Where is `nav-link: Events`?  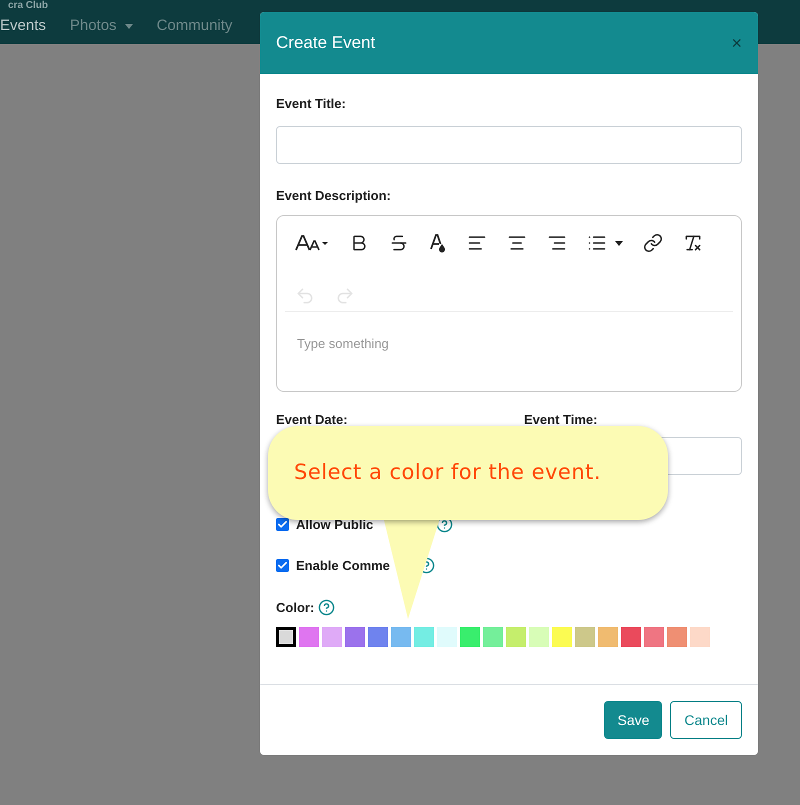 nav-link: Events is located at coordinates (23, 26).